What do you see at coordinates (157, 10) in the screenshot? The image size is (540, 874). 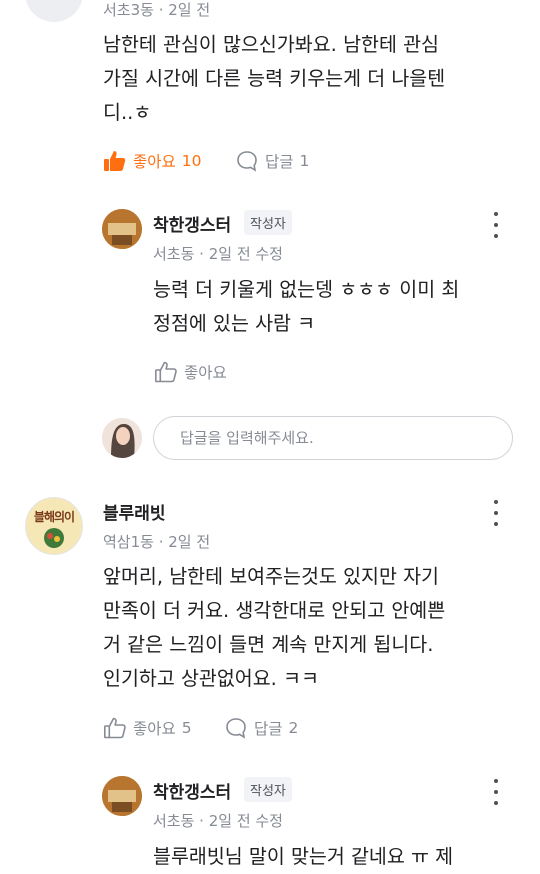 I see `comment-meta: 서초3동 · 2일 전` at bounding box center [157, 10].